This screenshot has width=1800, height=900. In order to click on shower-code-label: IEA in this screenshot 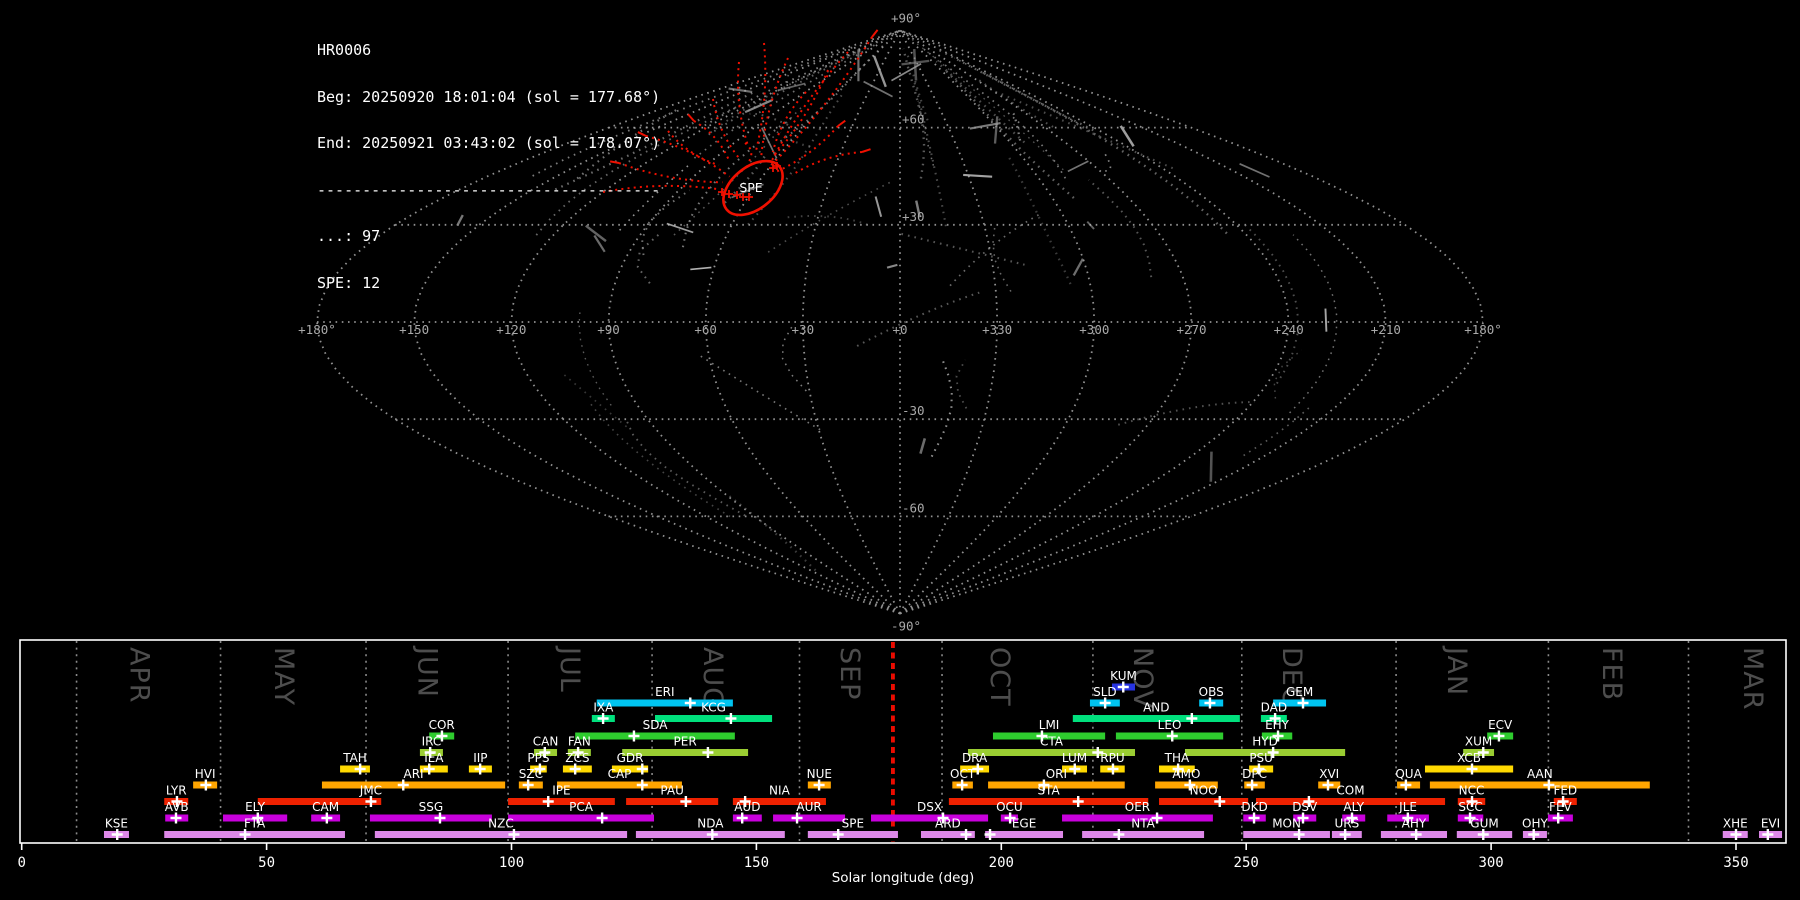, I will do `click(434, 758)`.